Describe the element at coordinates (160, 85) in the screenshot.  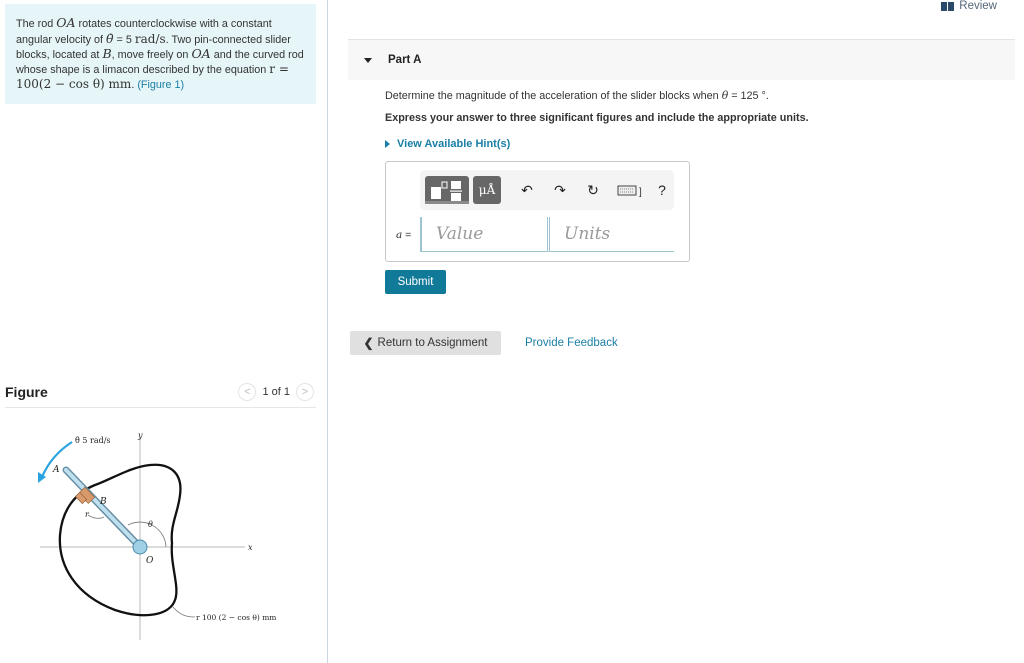
I see `figure-link: (Figure 1)` at that location.